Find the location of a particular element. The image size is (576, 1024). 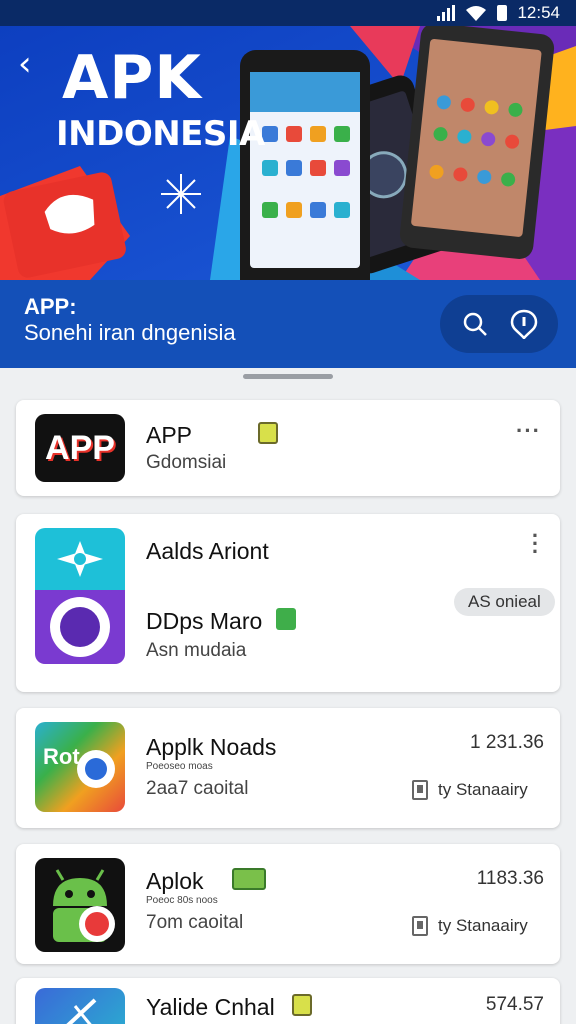

drag-handle is located at coordinates (288, 376).